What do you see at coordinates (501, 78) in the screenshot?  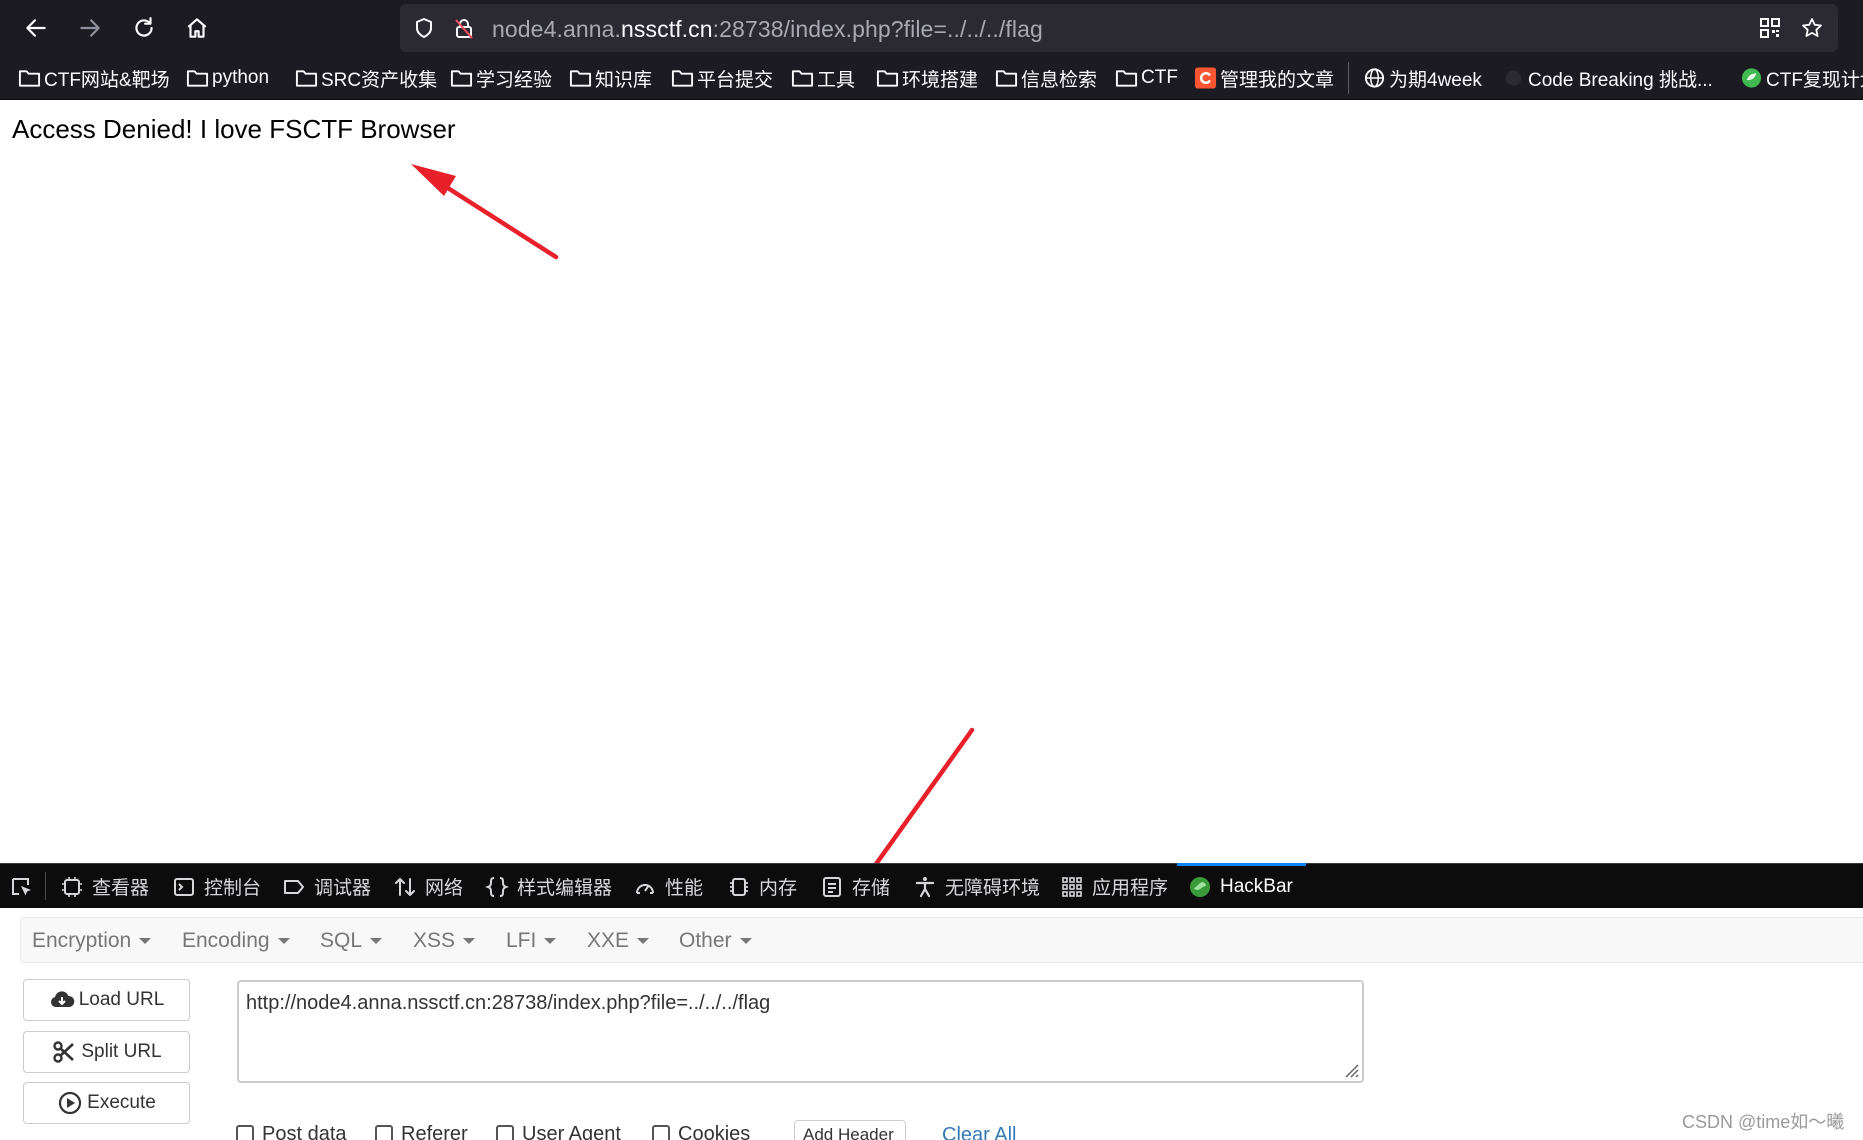 I see `bookmark-learning: 学习经验` at bounding box center [501, 78].